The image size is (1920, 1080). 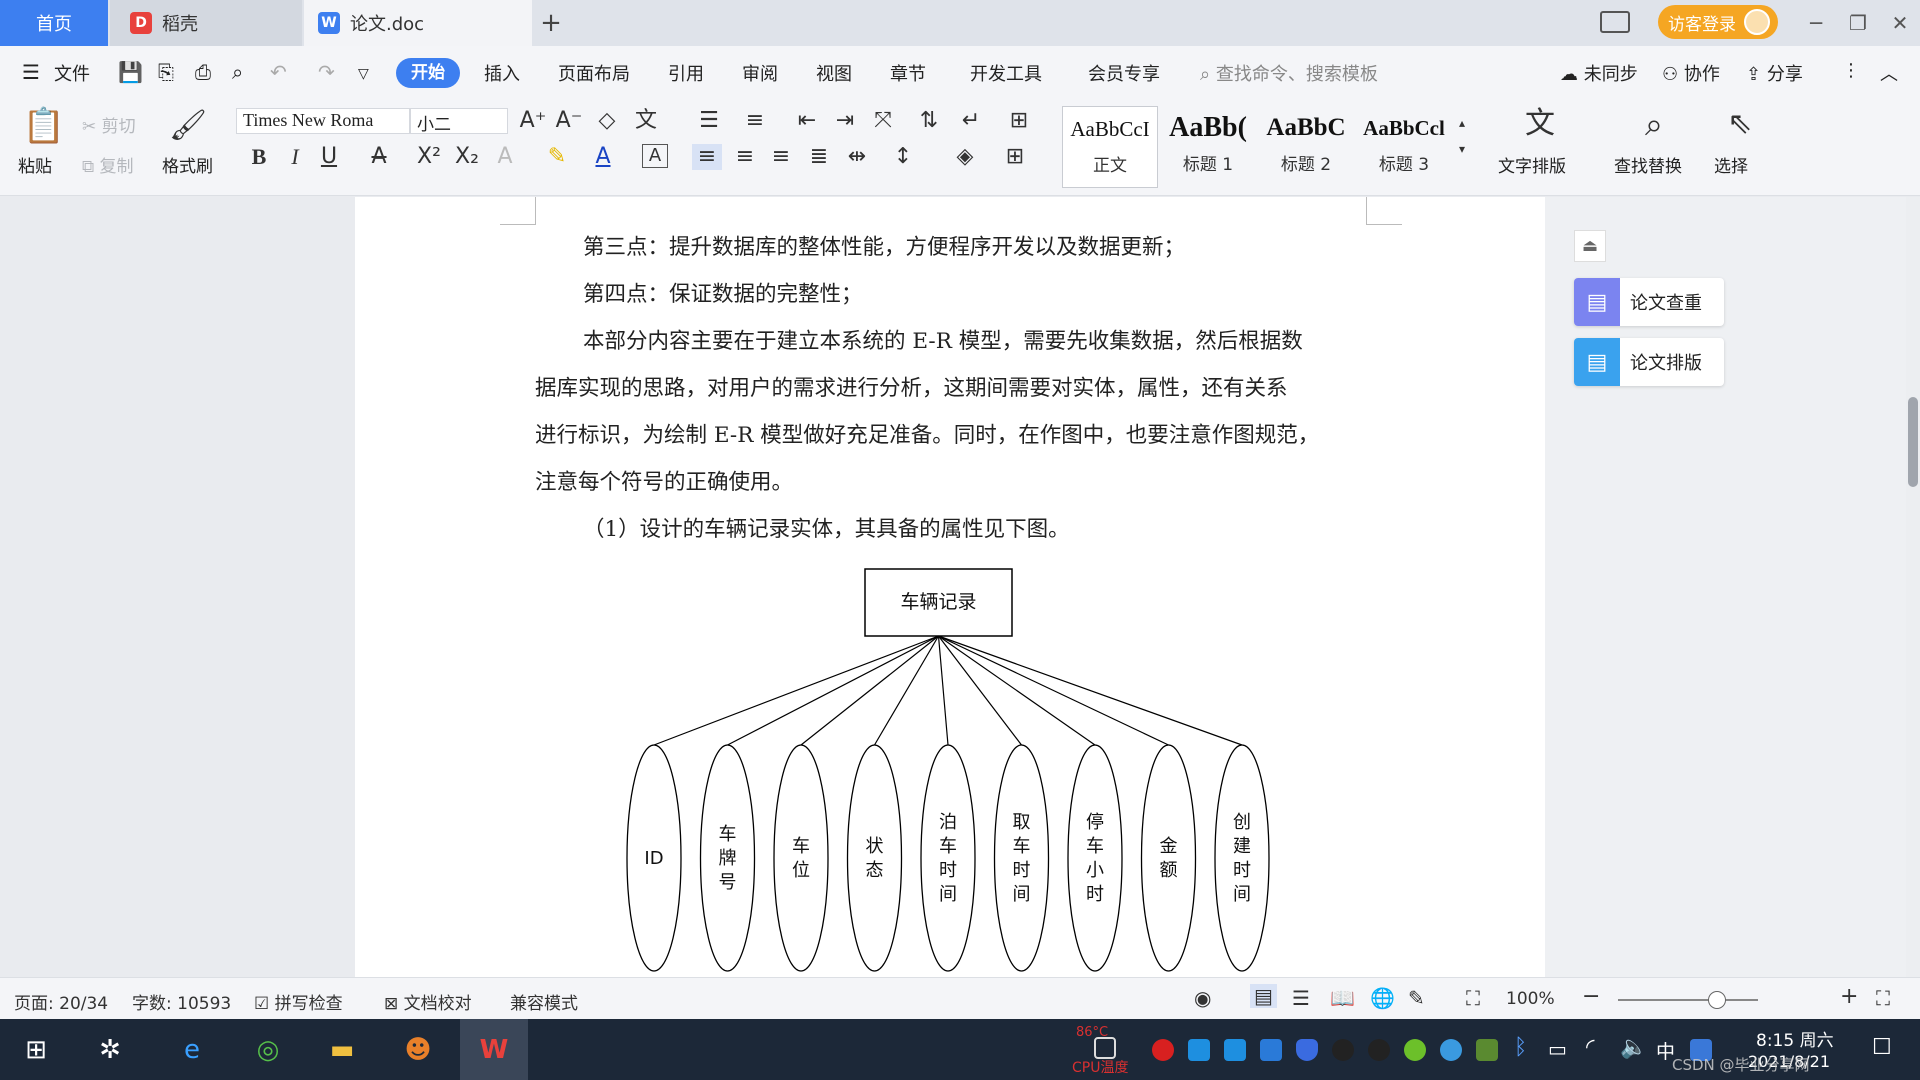 I want to click on numbered-list-icon: ≡, so click(x=755, y=121).